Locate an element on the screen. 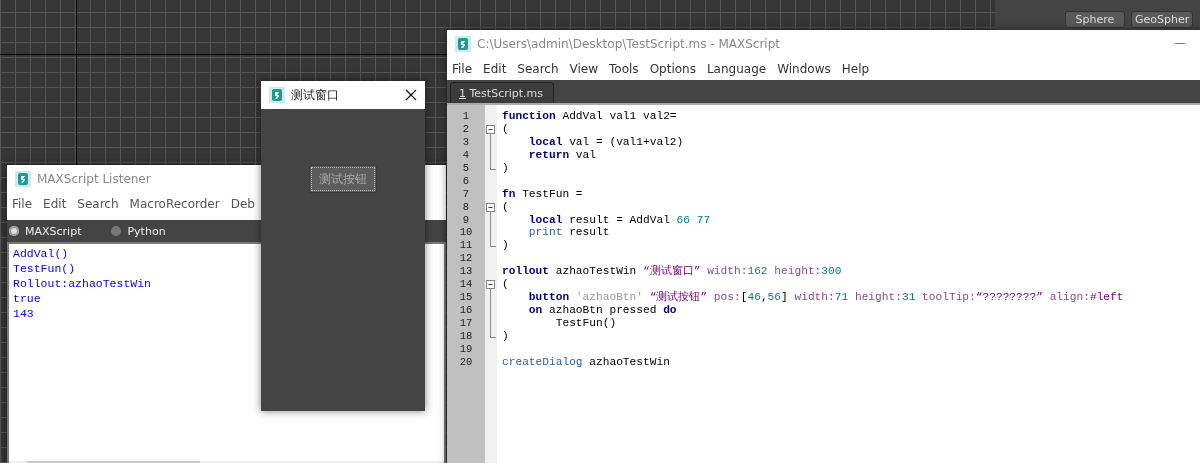  output-line: AddVal() is located at coordinates (41, 253).